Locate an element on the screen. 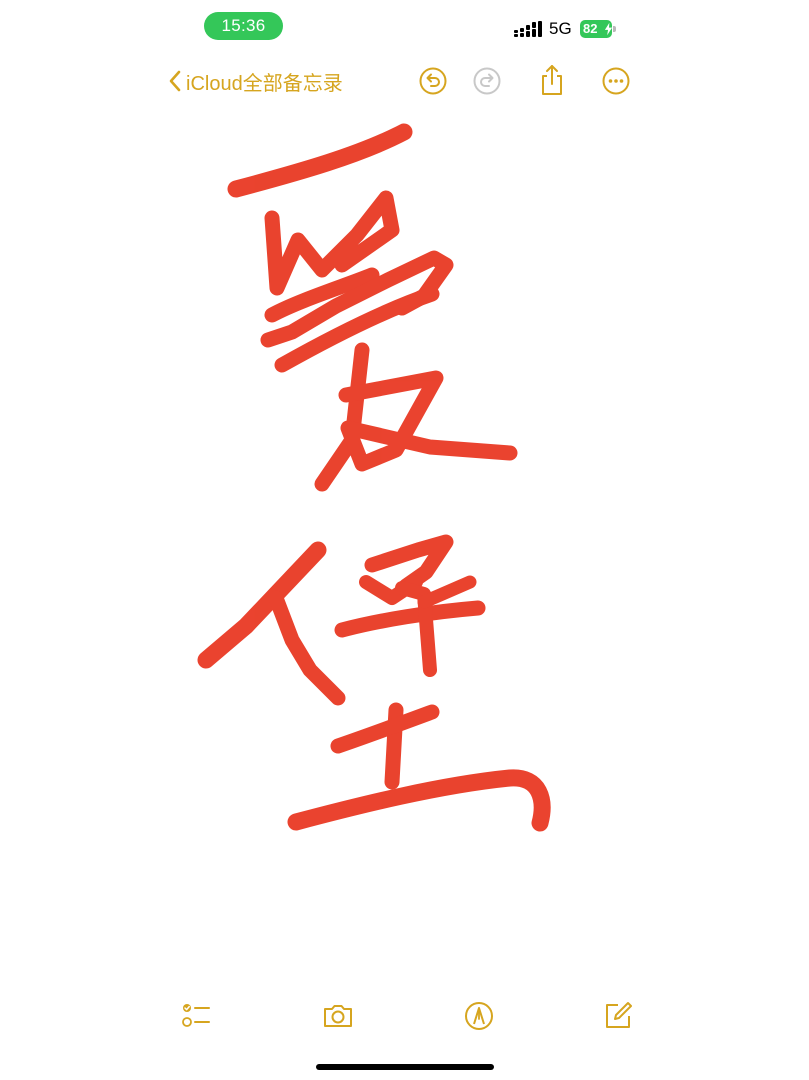  compose-icon is located at coordinates (619, 1015).